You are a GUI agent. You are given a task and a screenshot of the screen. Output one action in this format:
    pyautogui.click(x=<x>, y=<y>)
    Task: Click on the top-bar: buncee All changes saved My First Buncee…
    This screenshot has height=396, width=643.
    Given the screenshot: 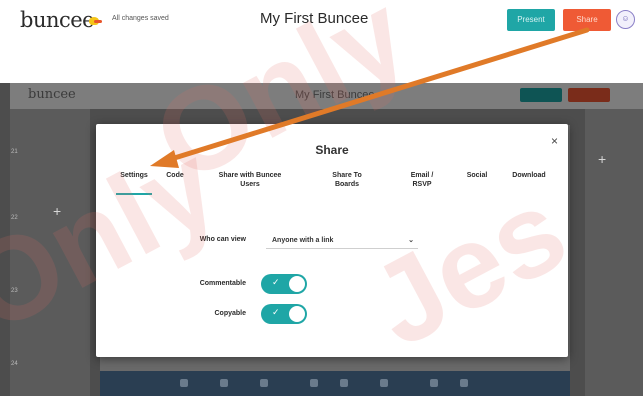 What is the action you would take?
    pyautogui.click(x=321, y=22)
    